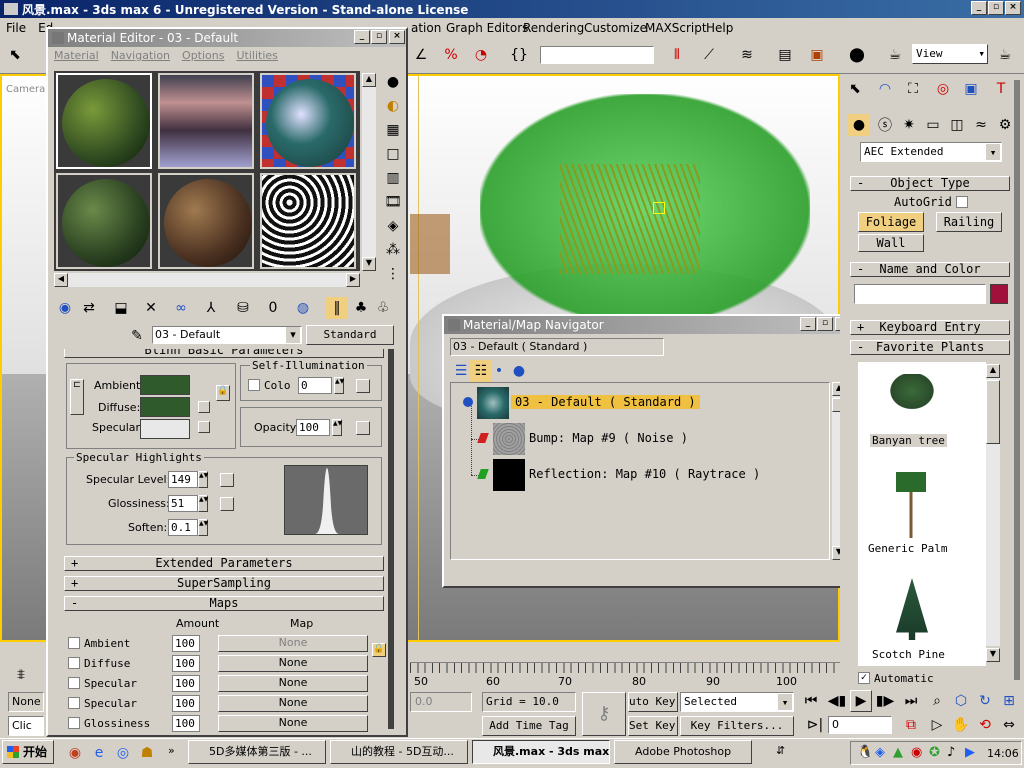  What do you see at coordinates (970, 752) in the screenshot?
I see `tray-display-icon: ▶` at bounding box center [970, 752].